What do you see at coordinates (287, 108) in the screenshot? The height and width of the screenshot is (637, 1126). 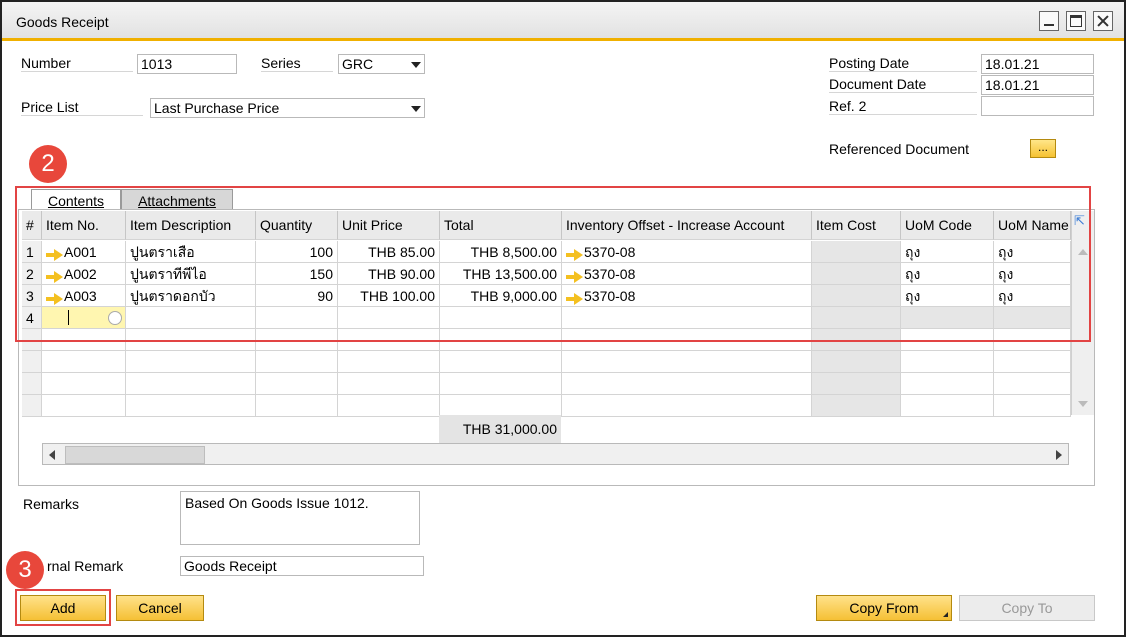 I see `price-list-select: Last Purchase Price` at bounding box center [287, 108].